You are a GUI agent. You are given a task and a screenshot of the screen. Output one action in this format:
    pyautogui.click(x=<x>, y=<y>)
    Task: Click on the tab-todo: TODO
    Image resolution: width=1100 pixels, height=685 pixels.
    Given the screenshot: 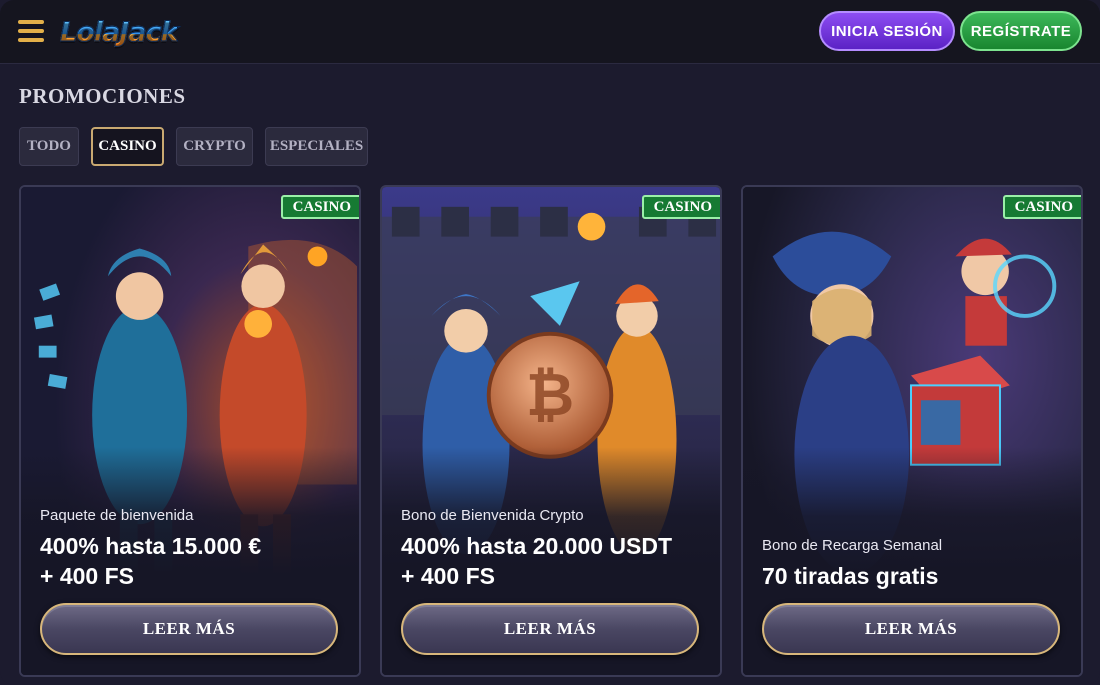 What is the action you would take?
    pyautogui.click(x=49, y=146)
    